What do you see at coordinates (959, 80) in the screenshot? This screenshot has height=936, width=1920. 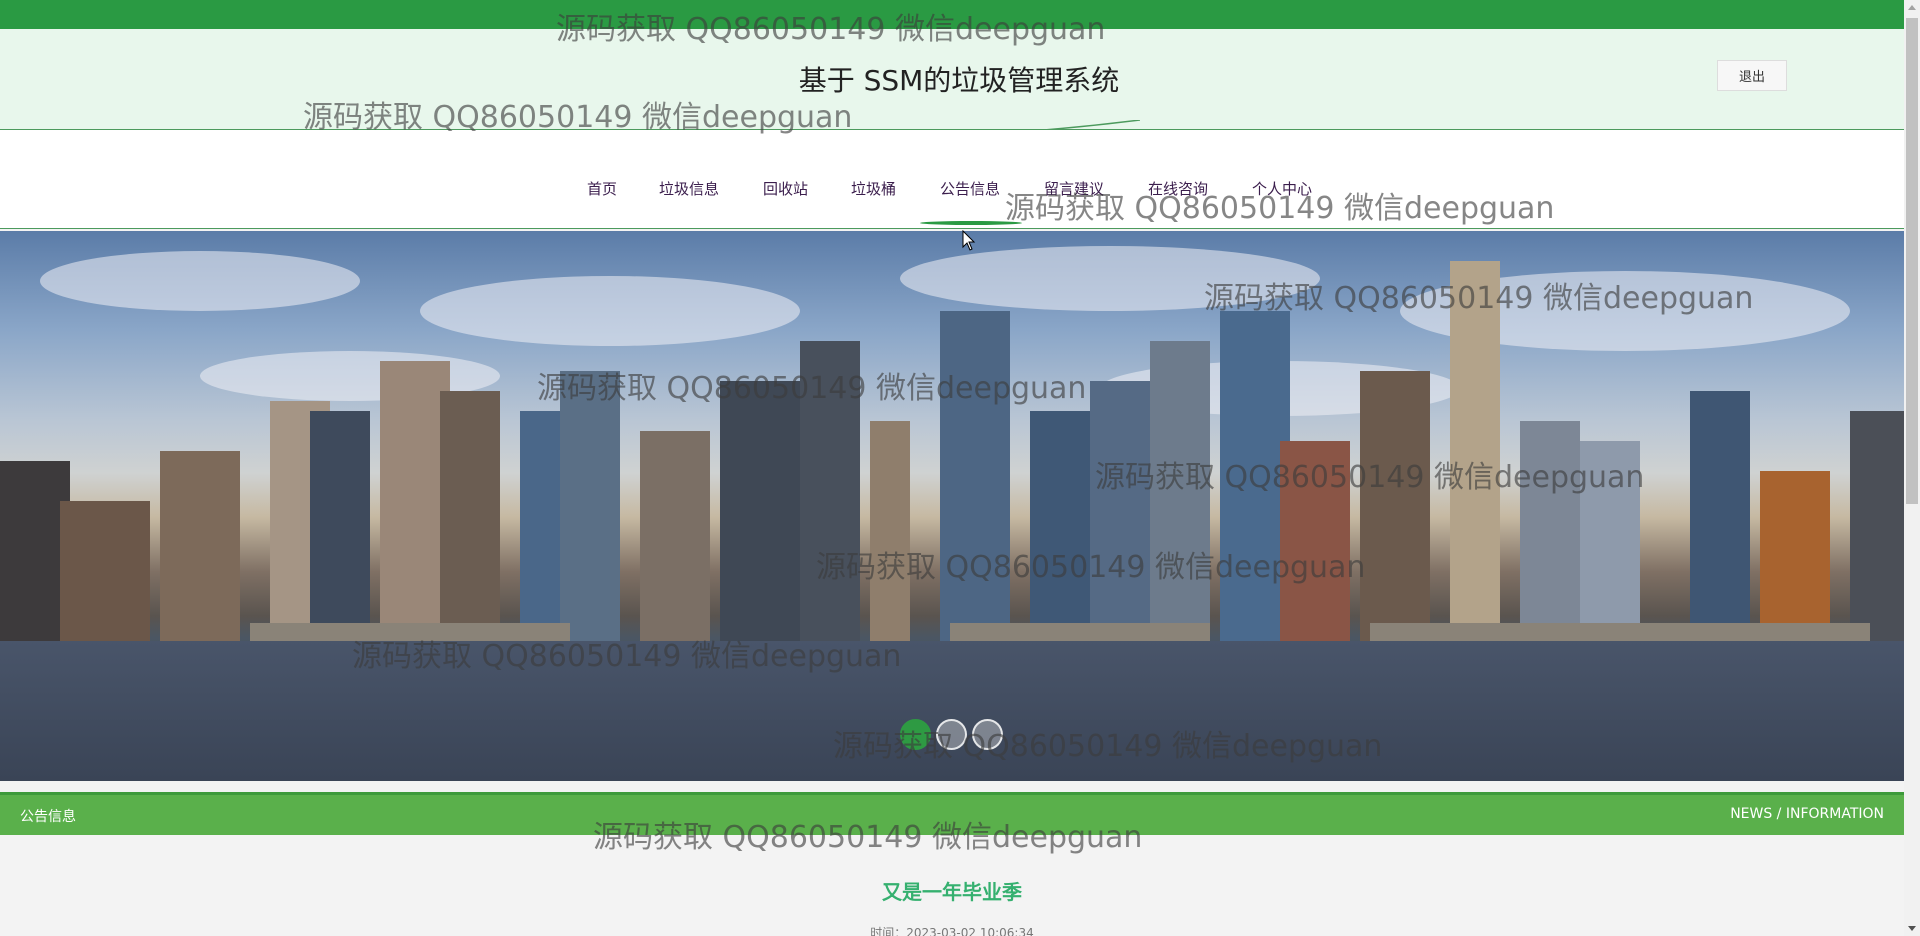 I see `site-title: 基于 SSM的垃圾管理系统` at bounding box center [959, 80].